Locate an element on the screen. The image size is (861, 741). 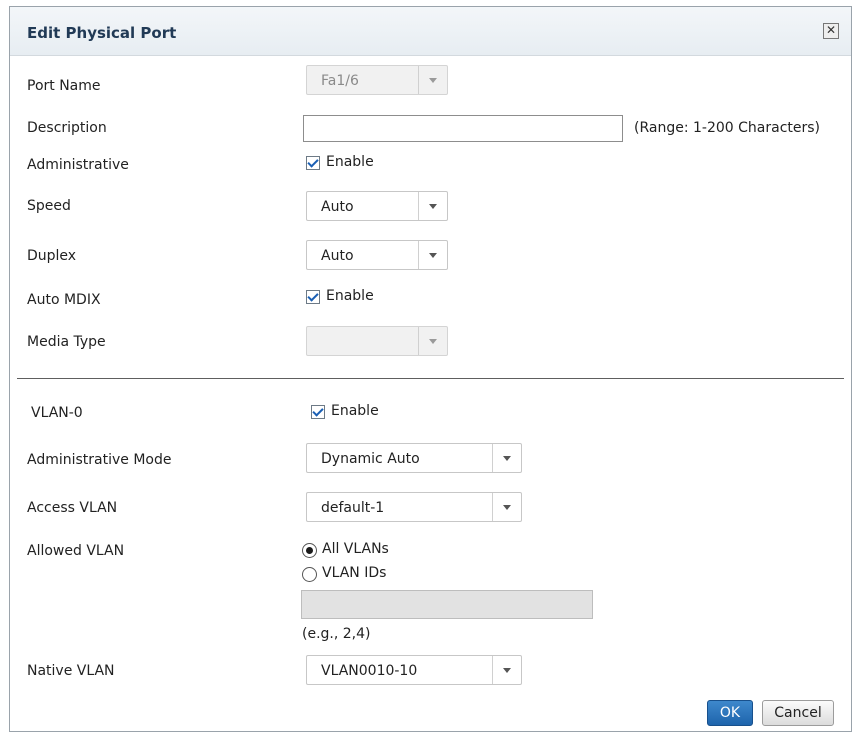
port-name-select: Fa1/6 is located at coordinates (377, 80).